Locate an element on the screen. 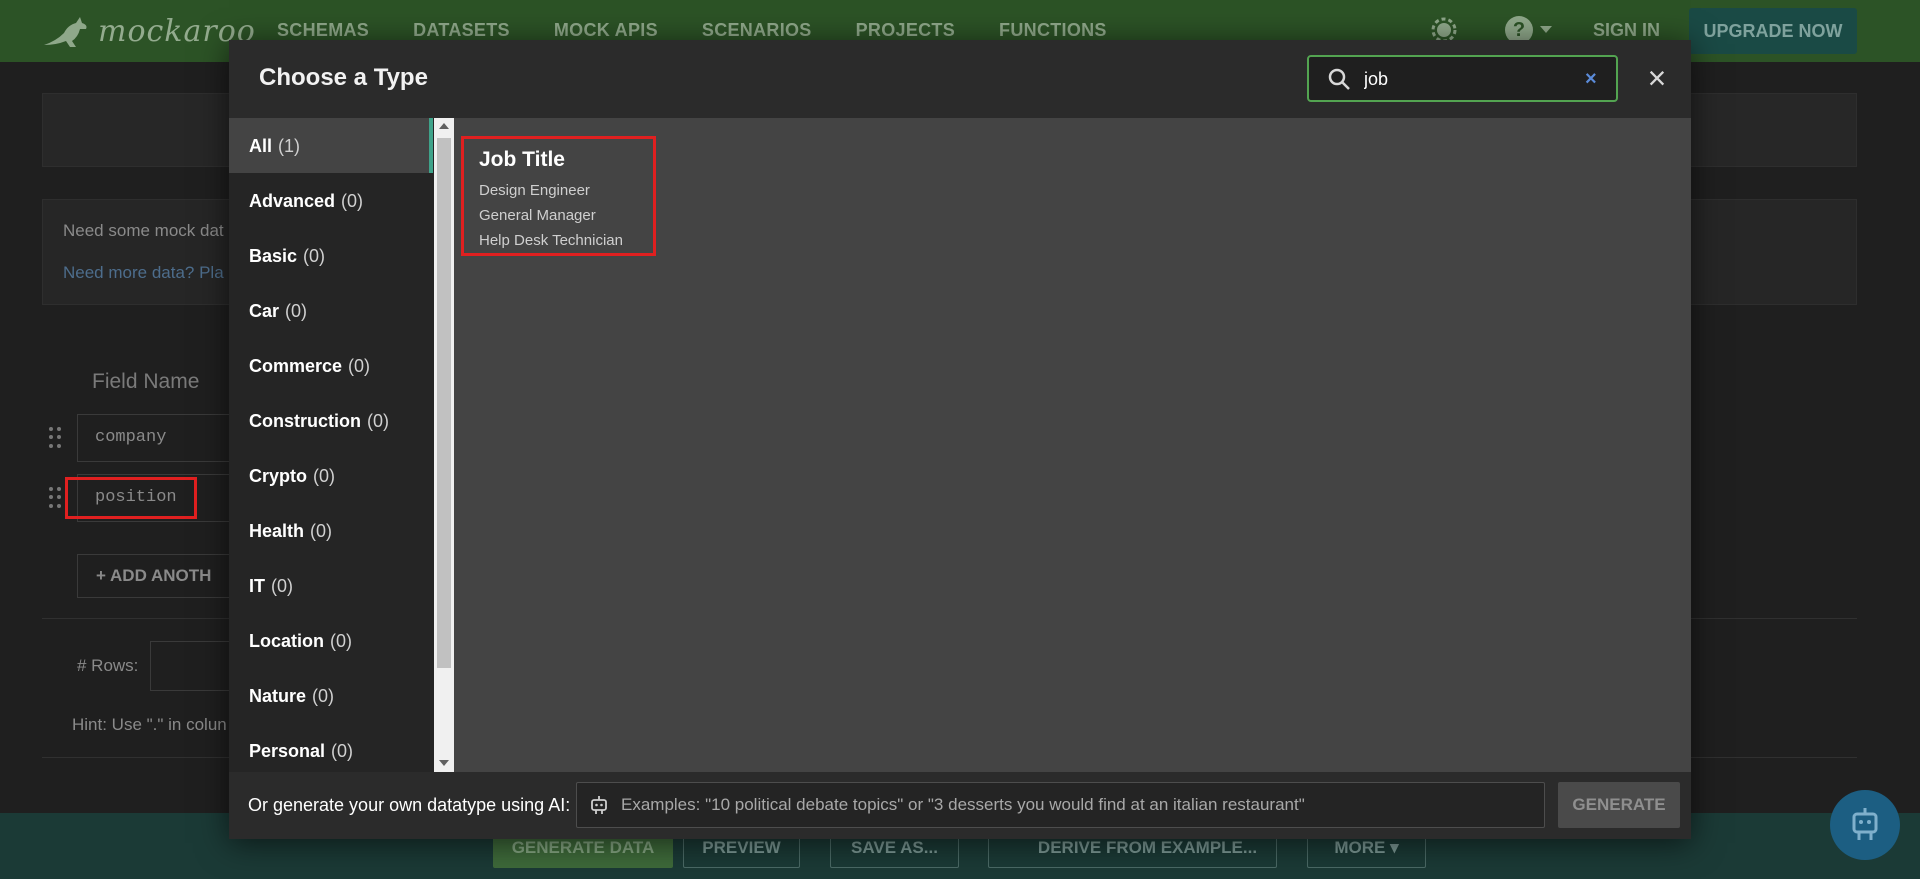 The width and height of the screenshot is (1920, 879). type-card-title: Job Title is located at coordinates (522, 159).